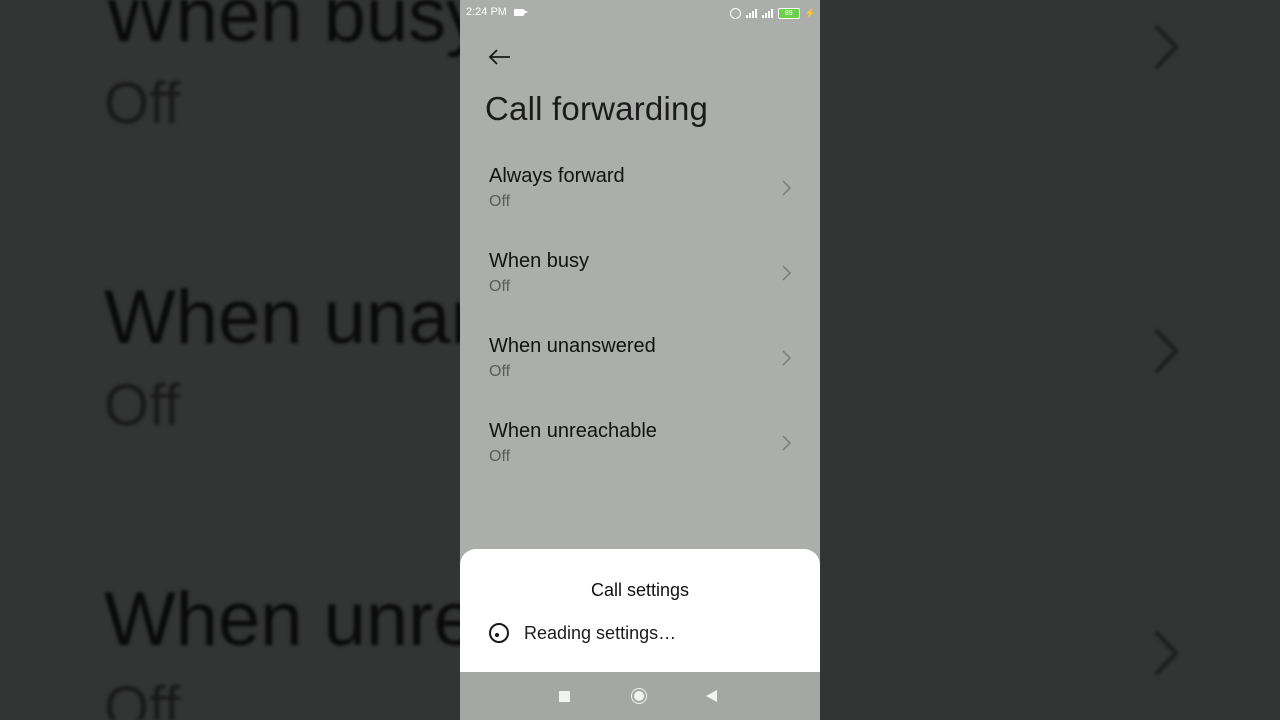 The width and height of the screenshot is (1280, 720). I want to click on option-title: When unanswered, so click(572, 346).